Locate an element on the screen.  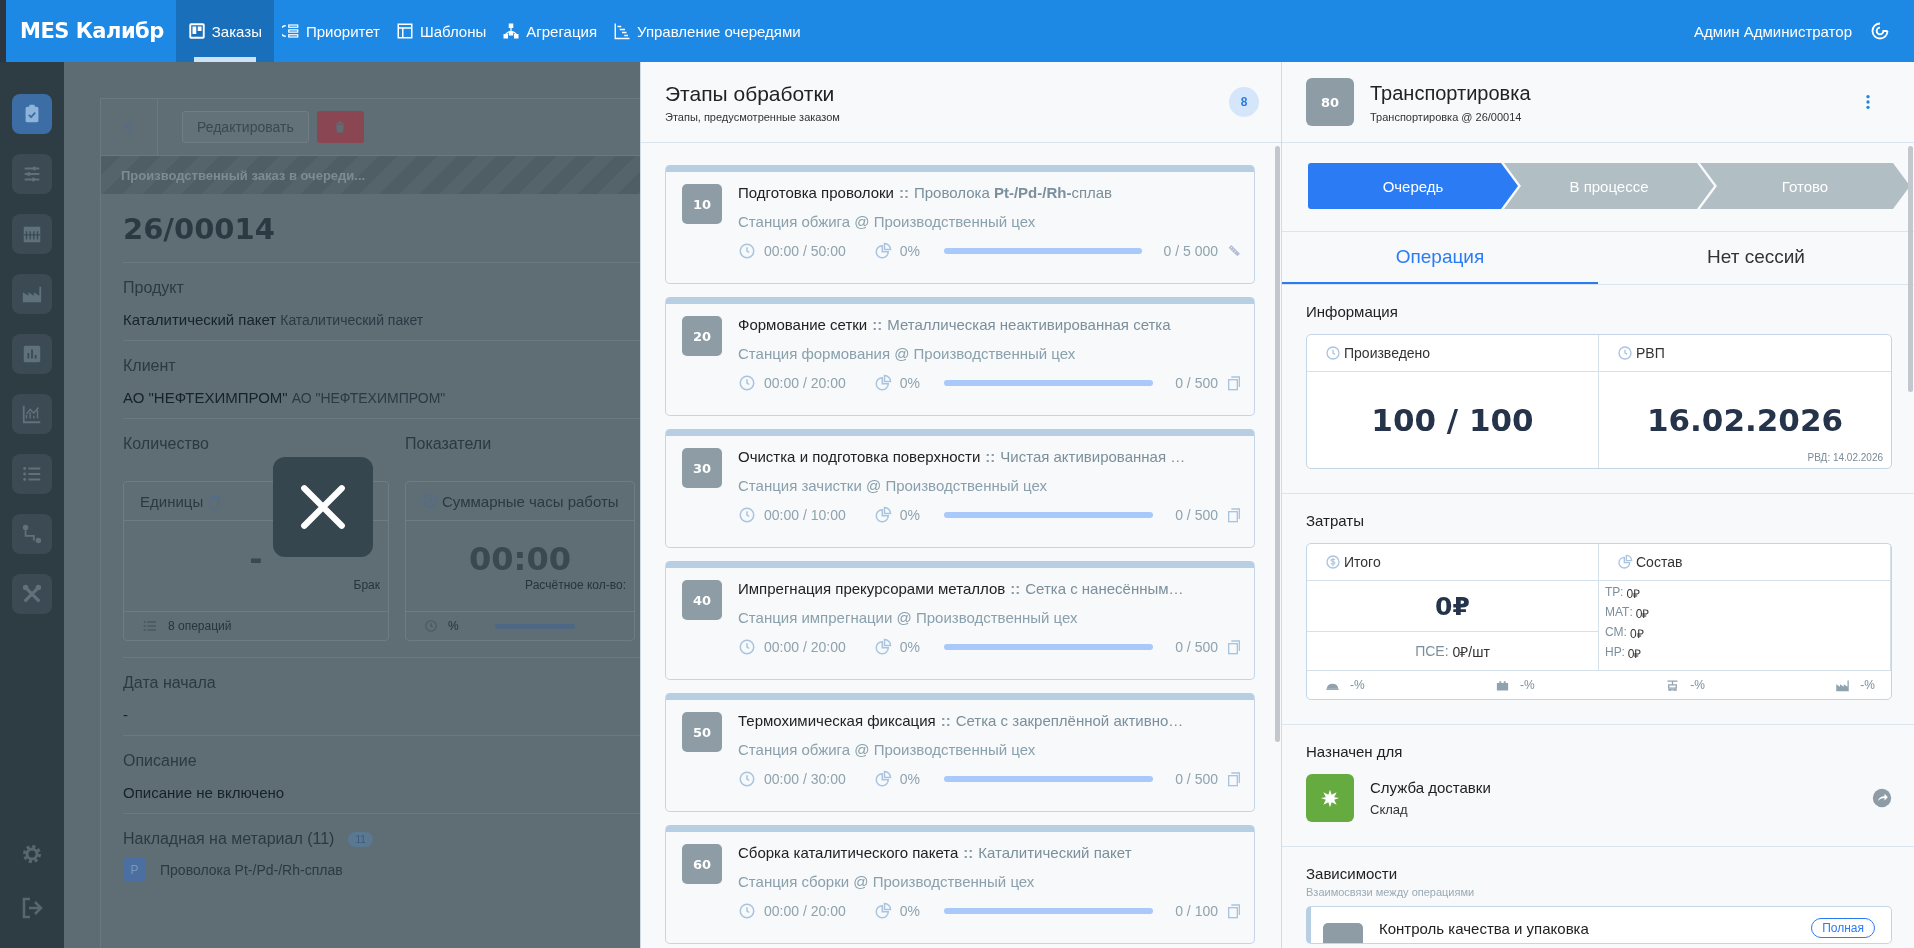
time-value: 00:00 / 50:00 is located at coordinates (805, 251).